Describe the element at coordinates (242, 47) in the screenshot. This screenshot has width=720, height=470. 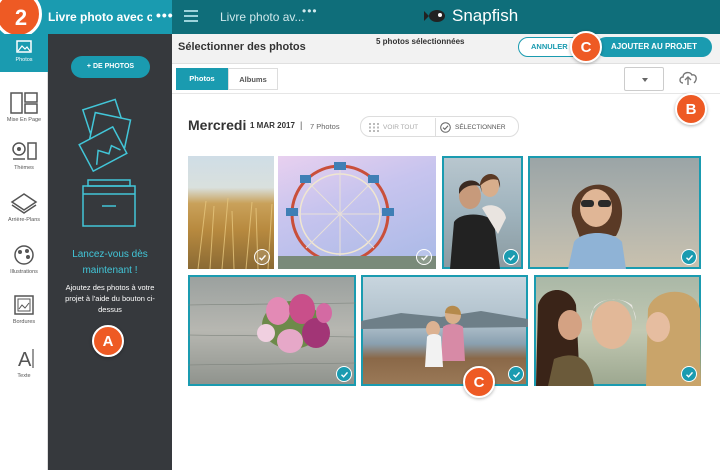
I see `page-title: Sélectionner des photos` at that location.